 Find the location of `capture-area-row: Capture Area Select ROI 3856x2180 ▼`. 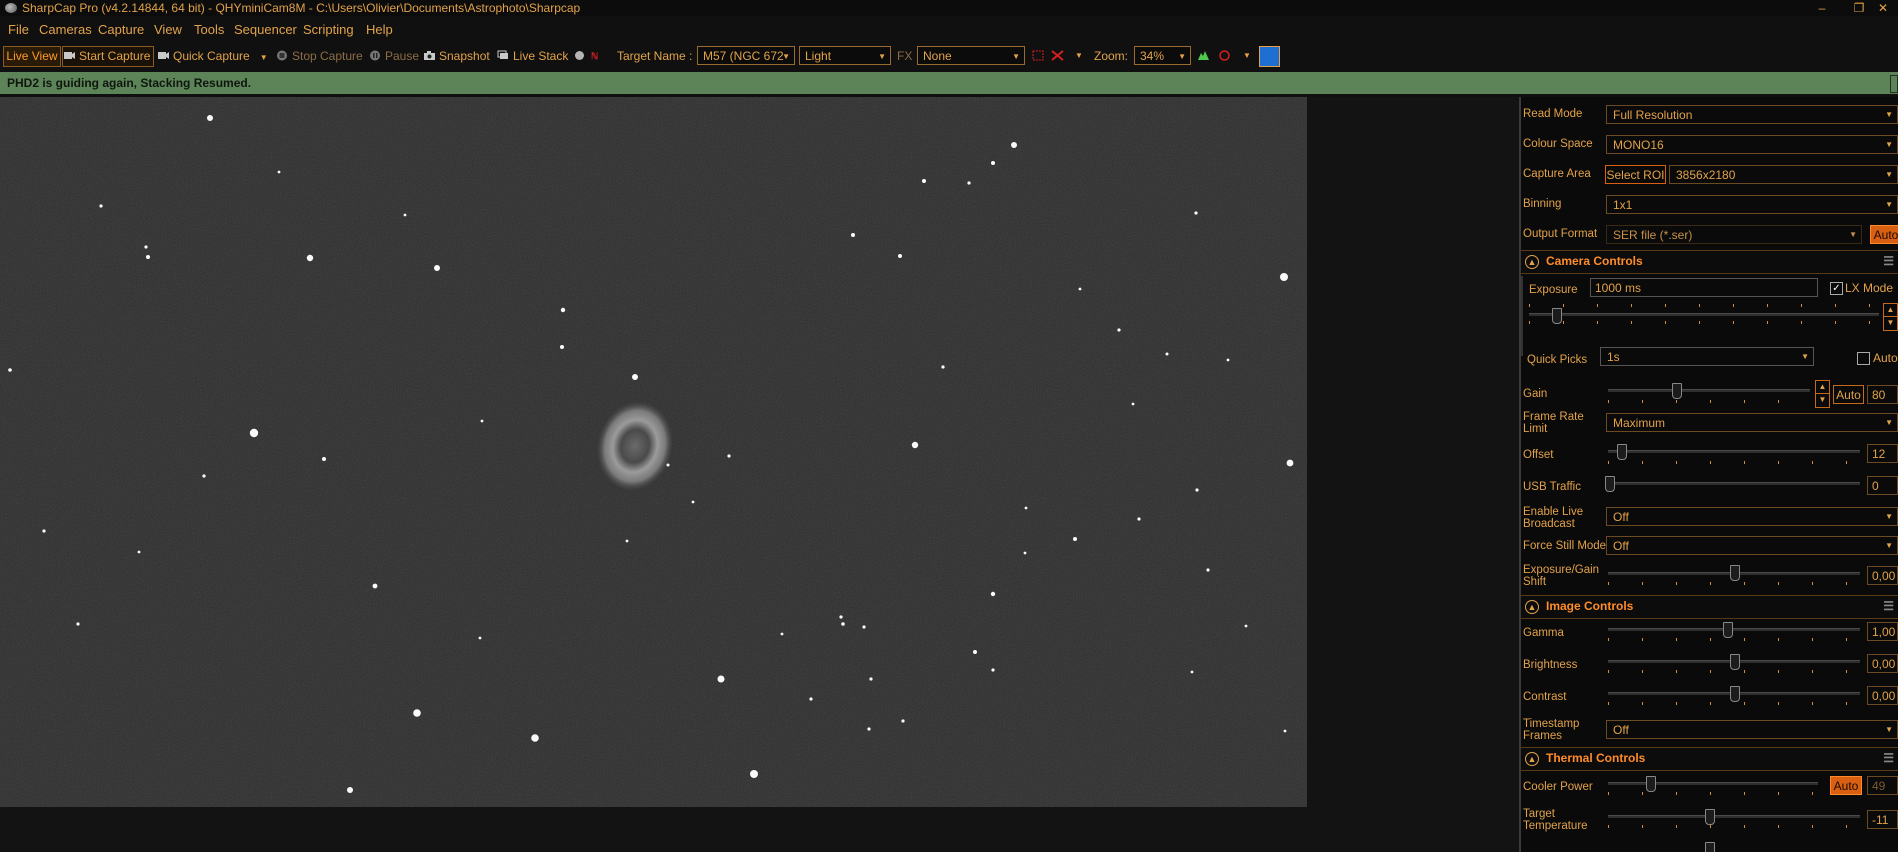

capture-area-row: Capture Area Select ROI 3856x2180 ▼ is located at coordinates (1709, 175).